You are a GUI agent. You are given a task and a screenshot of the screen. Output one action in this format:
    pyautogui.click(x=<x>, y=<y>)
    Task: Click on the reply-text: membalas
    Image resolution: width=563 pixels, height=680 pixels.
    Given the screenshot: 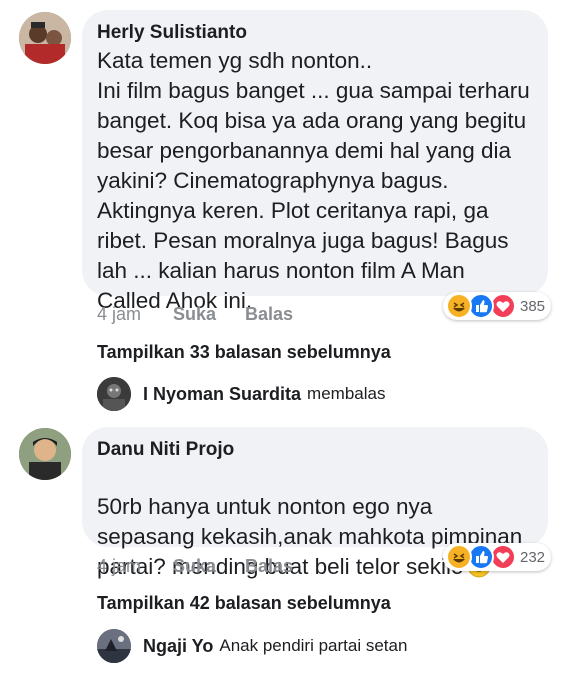 What is the action you would take?
    pyautogui.click(x=346, y=393)
    